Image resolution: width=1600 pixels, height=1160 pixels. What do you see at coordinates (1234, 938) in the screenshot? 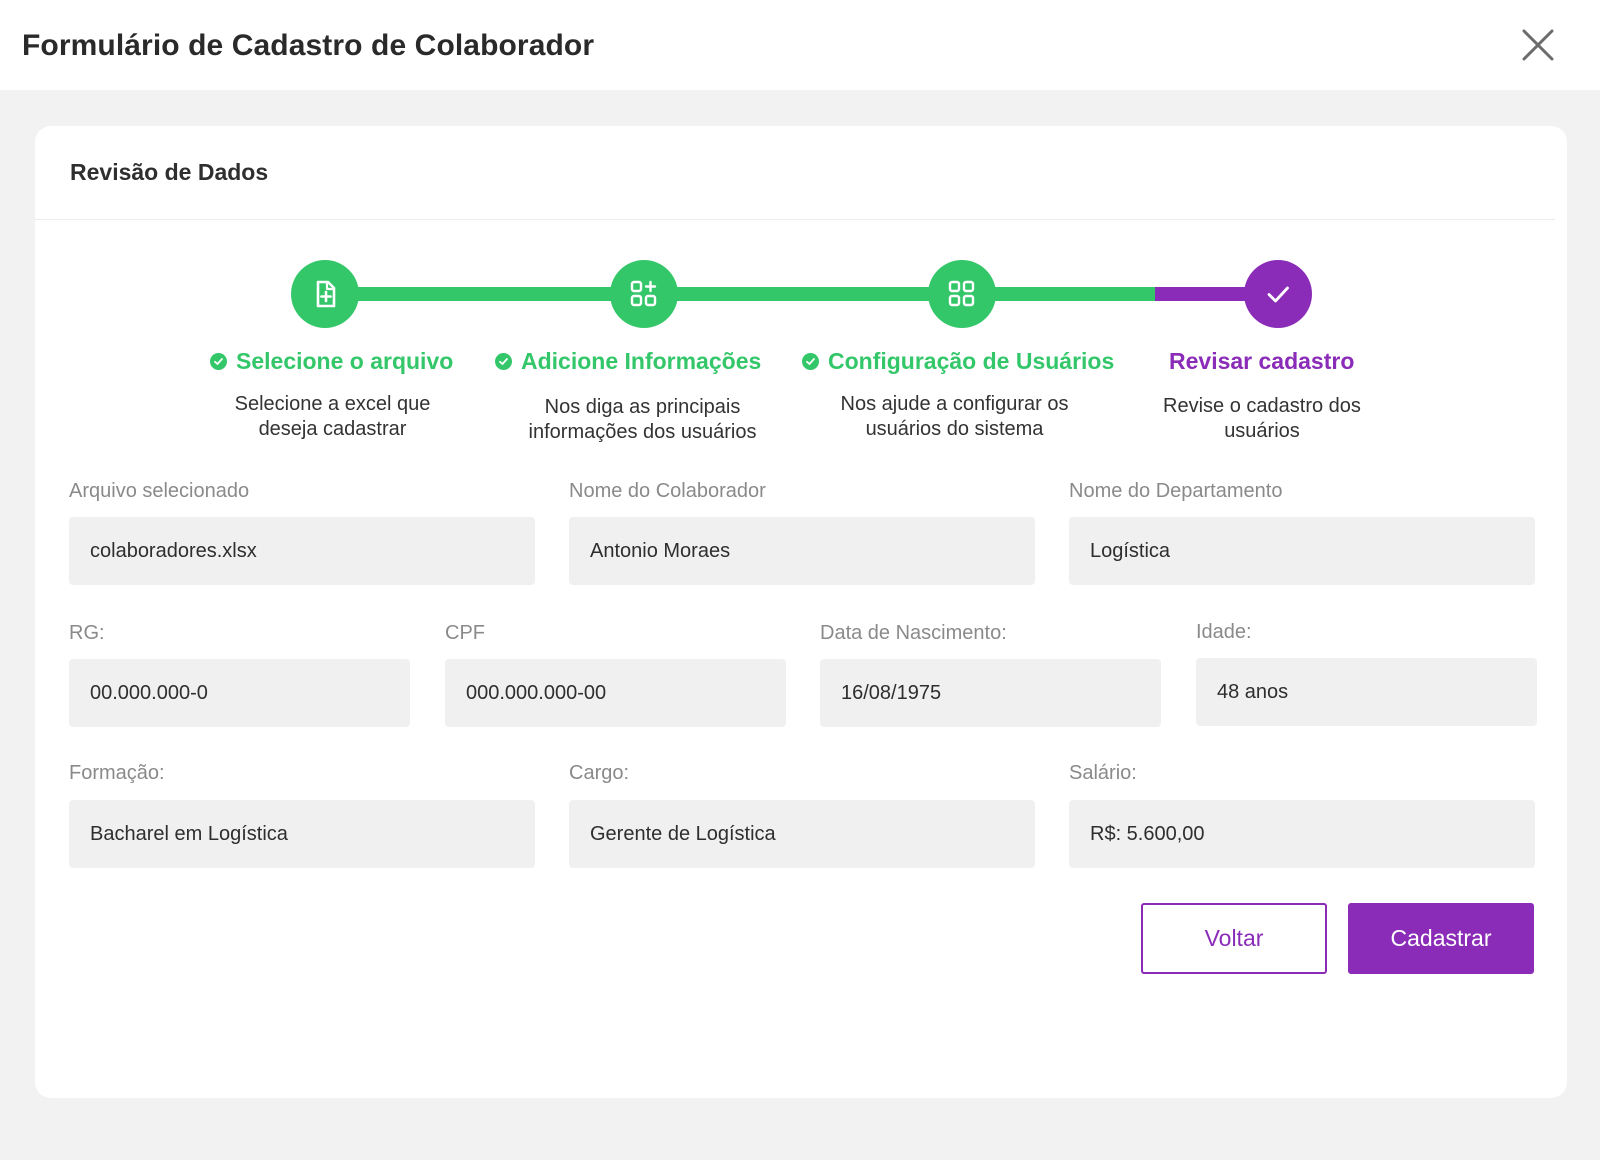
I see `back-button: Voltar` at bounding box center [1234, 938].